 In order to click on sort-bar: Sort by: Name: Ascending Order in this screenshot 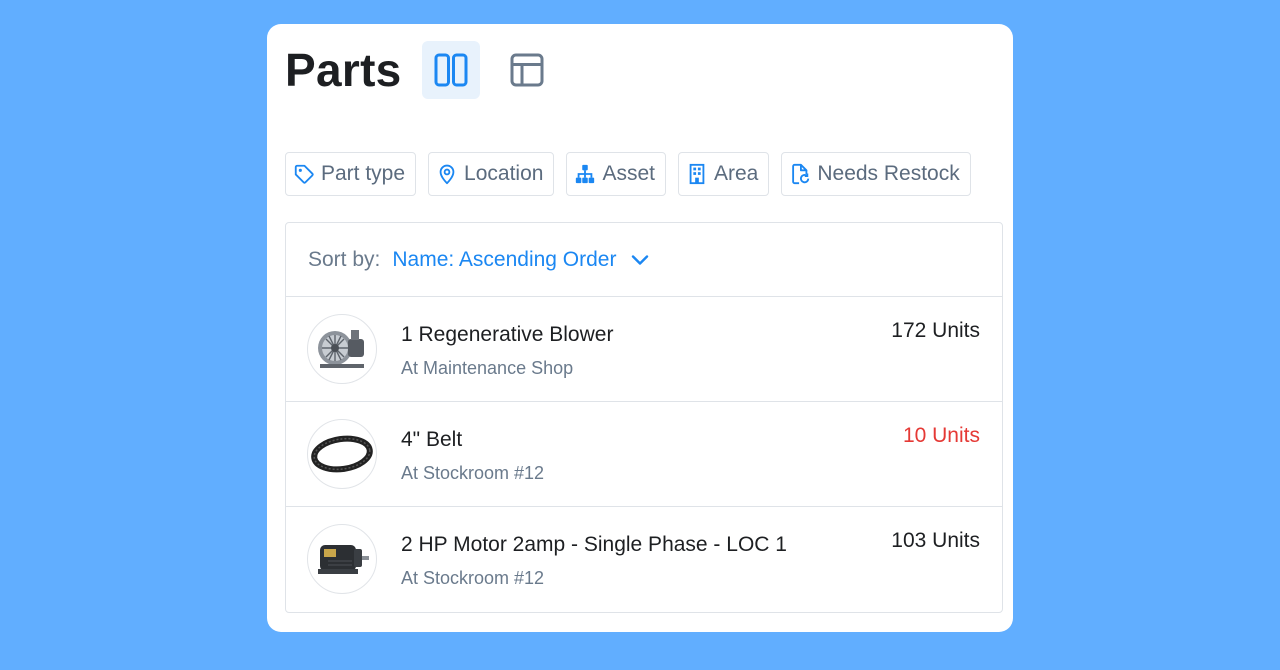, I will do `click(644, 260)`.